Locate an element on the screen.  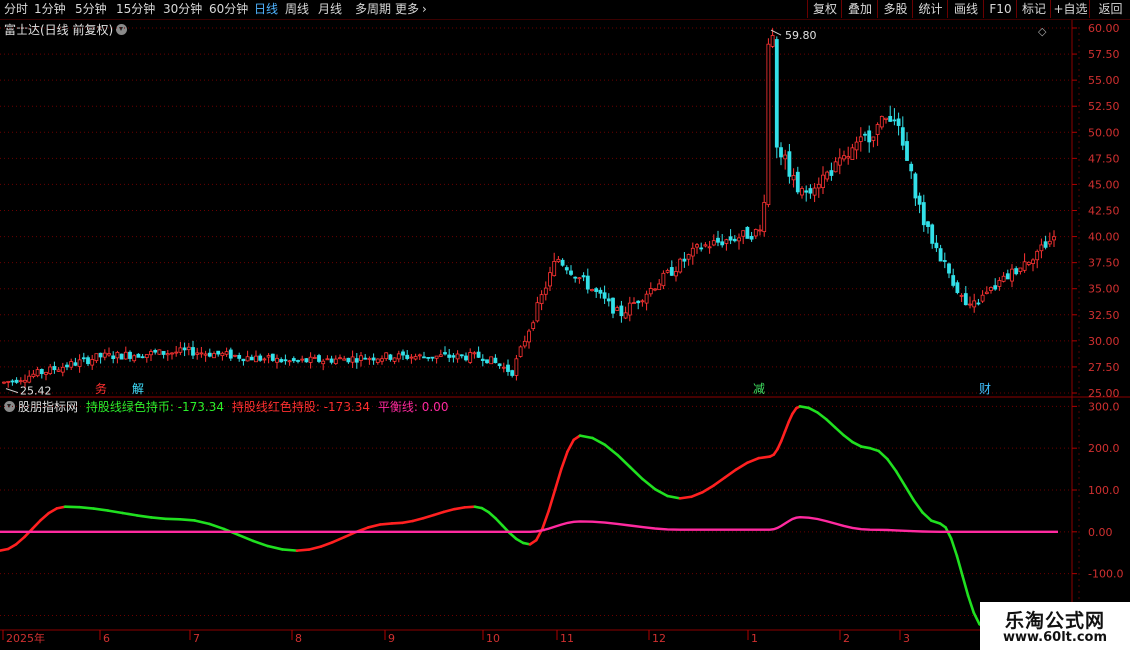
price-tick-label: 50.00 is located at coordinates (1104, 132).